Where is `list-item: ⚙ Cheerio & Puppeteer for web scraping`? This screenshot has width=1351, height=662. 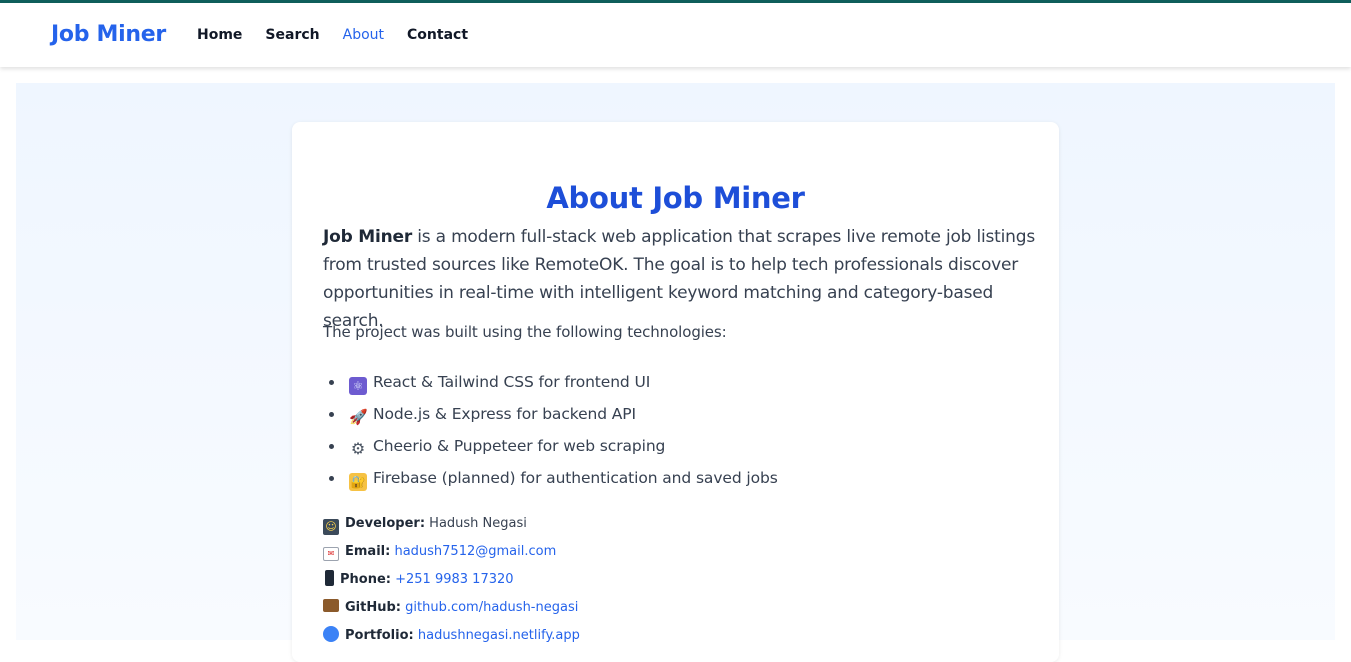 list-item: ⚙ Cheerio & Puppeteer for web scraping is located at coordinates (550, 449).